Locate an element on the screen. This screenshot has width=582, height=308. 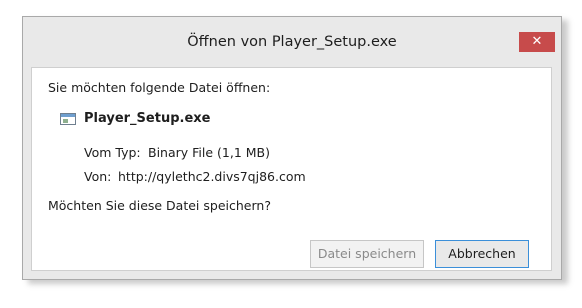
file-icon-titlebar is located at coordinates (68, 115).